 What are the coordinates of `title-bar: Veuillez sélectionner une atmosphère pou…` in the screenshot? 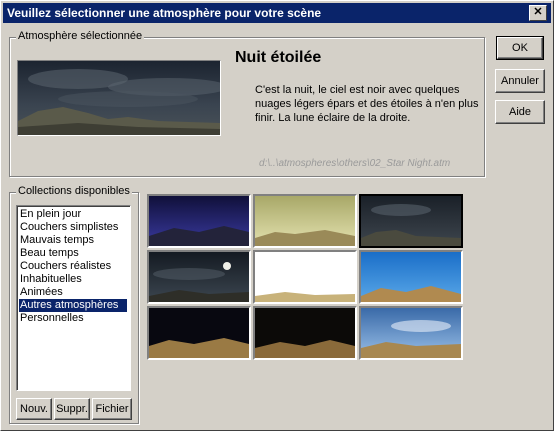 It's located at (277, 13).